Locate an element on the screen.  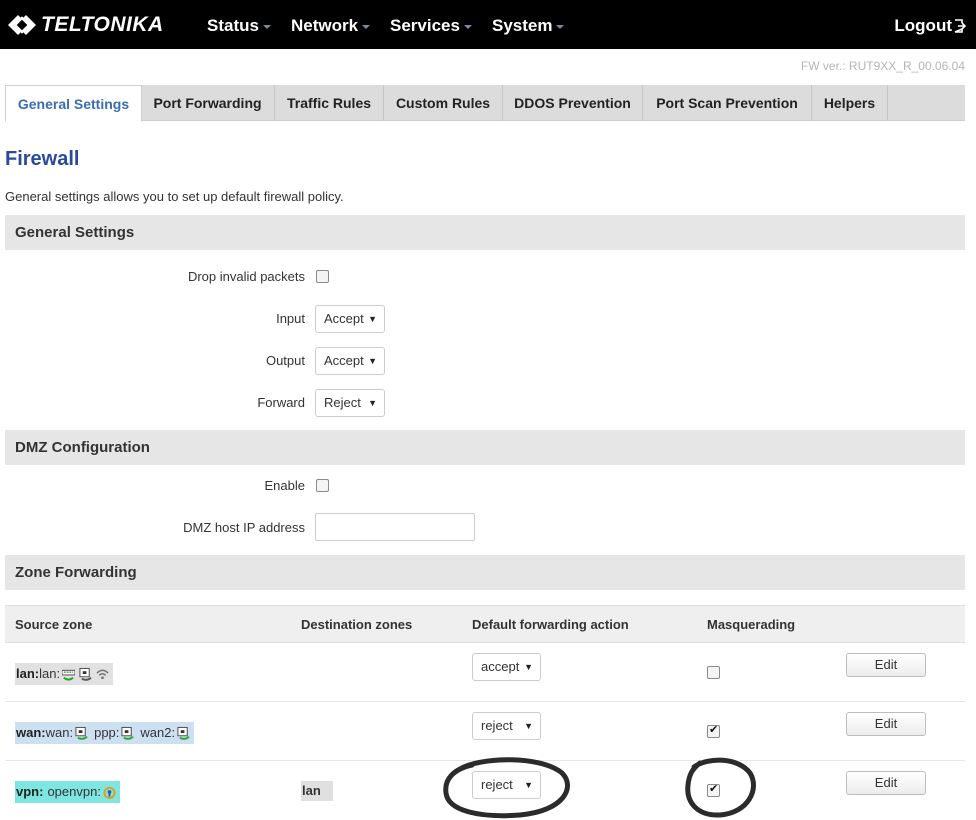
nav-system-label: System is located at coordinates (522, 25).